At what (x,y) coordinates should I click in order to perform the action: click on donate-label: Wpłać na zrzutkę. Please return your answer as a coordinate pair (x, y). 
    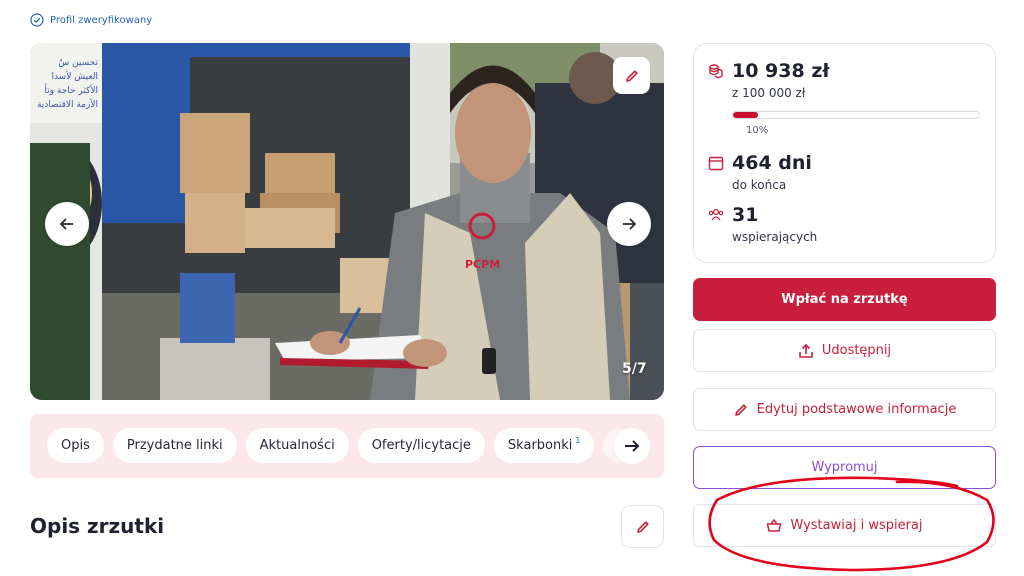
    Looking at the image, I should click on (844, 299).